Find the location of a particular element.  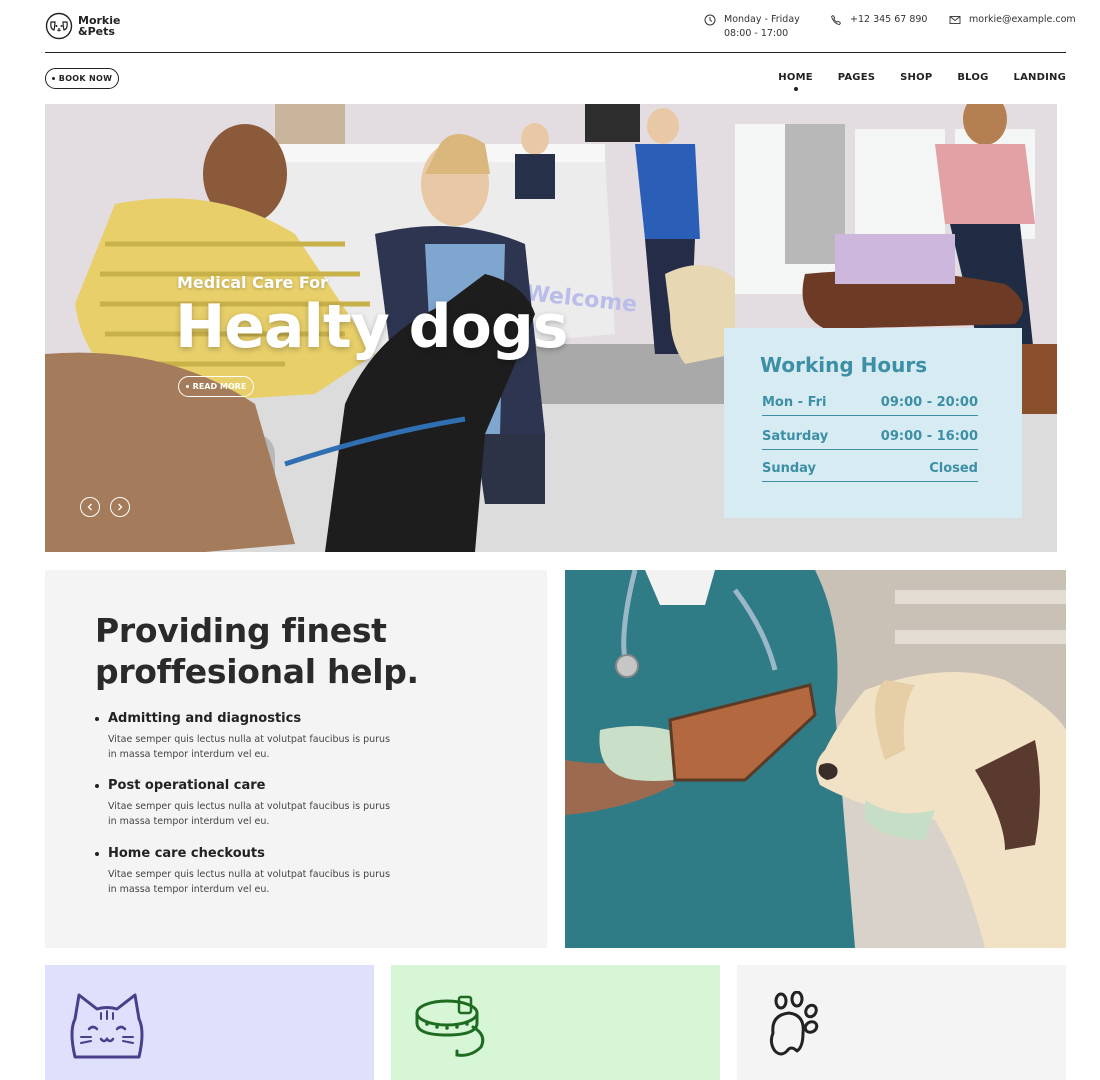

active-indicator is located at coordinates (795, 89).